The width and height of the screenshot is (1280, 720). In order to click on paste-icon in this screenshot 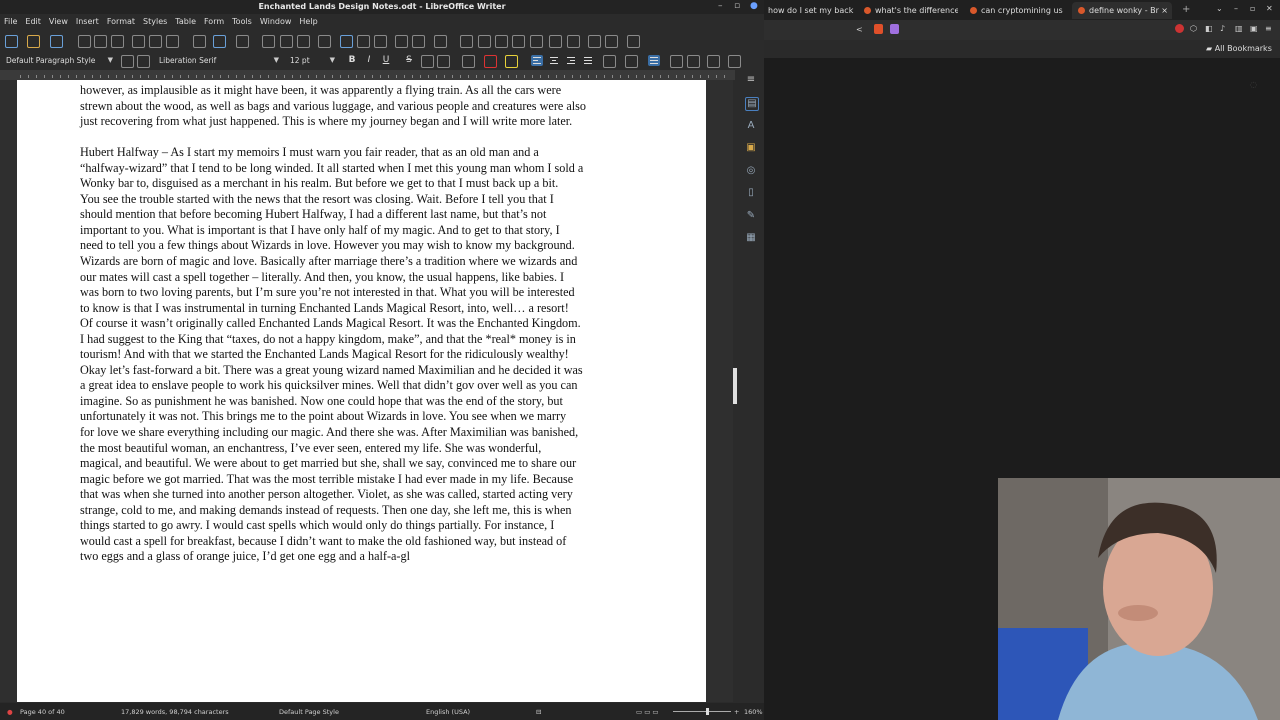, I will do `click(172, 41)`.